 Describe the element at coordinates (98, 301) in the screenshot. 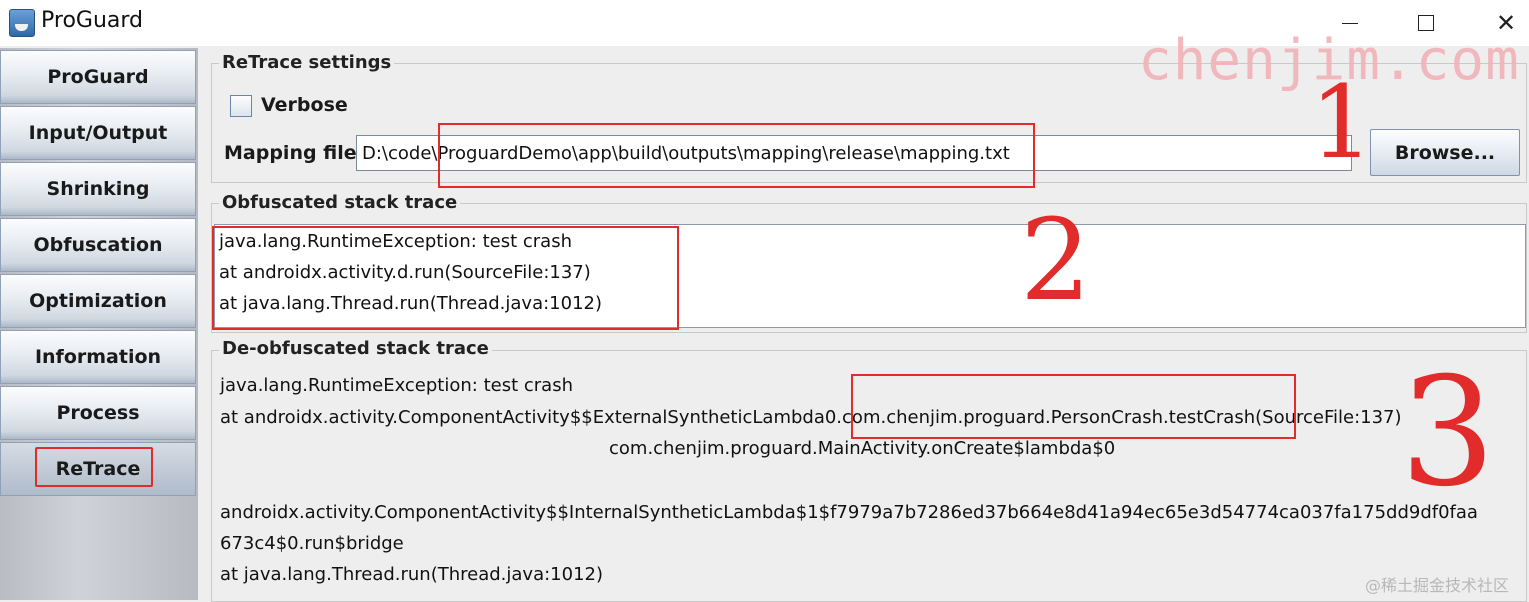

I see `sidebar-item-optimization: Optimization` at that location.